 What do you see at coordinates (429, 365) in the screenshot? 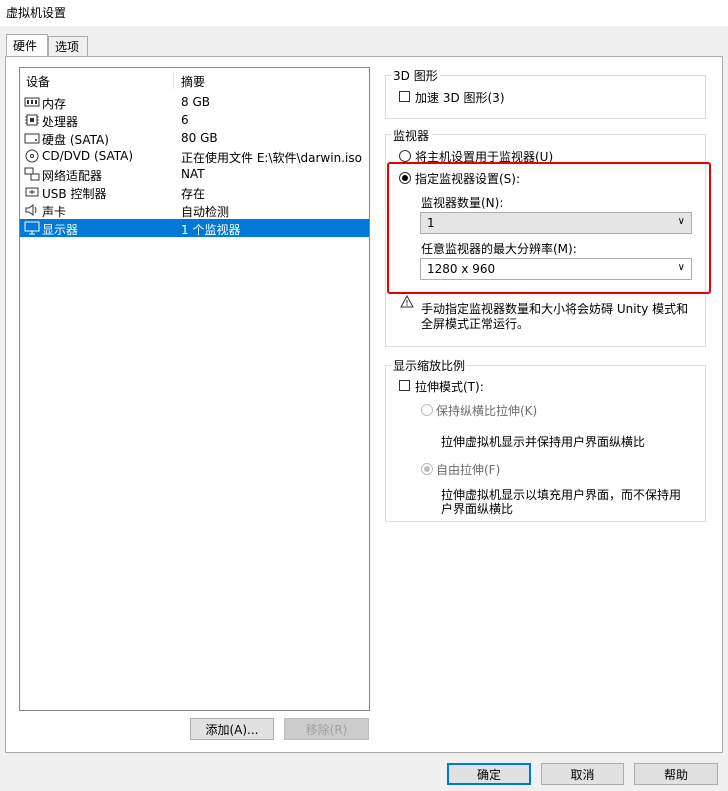
I see `group-label-scaling: 显示缩放比例` at bounding box center [429, 365].